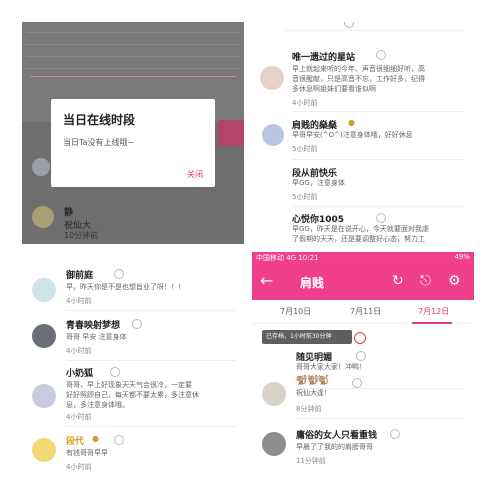 The height and width of the screenshot is (497, 497). What do you see at coordinates (331, 367) in the screenshot?
I see `comment-text: 哥哥大家大家！冲鸭！` at bounding box center [331, 367].